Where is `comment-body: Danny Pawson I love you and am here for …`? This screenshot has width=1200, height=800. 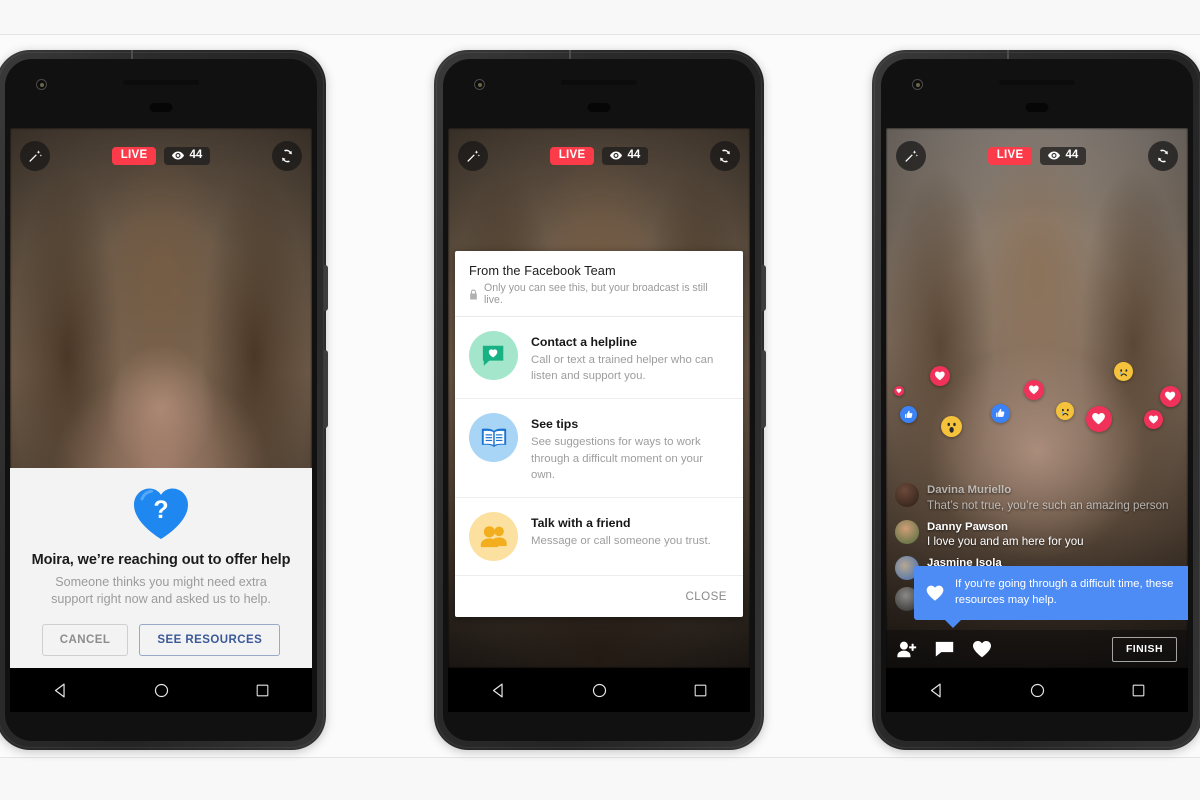
comment-body: Danny Pawson I love you and am here for … is located at coordinates (1005, 534).